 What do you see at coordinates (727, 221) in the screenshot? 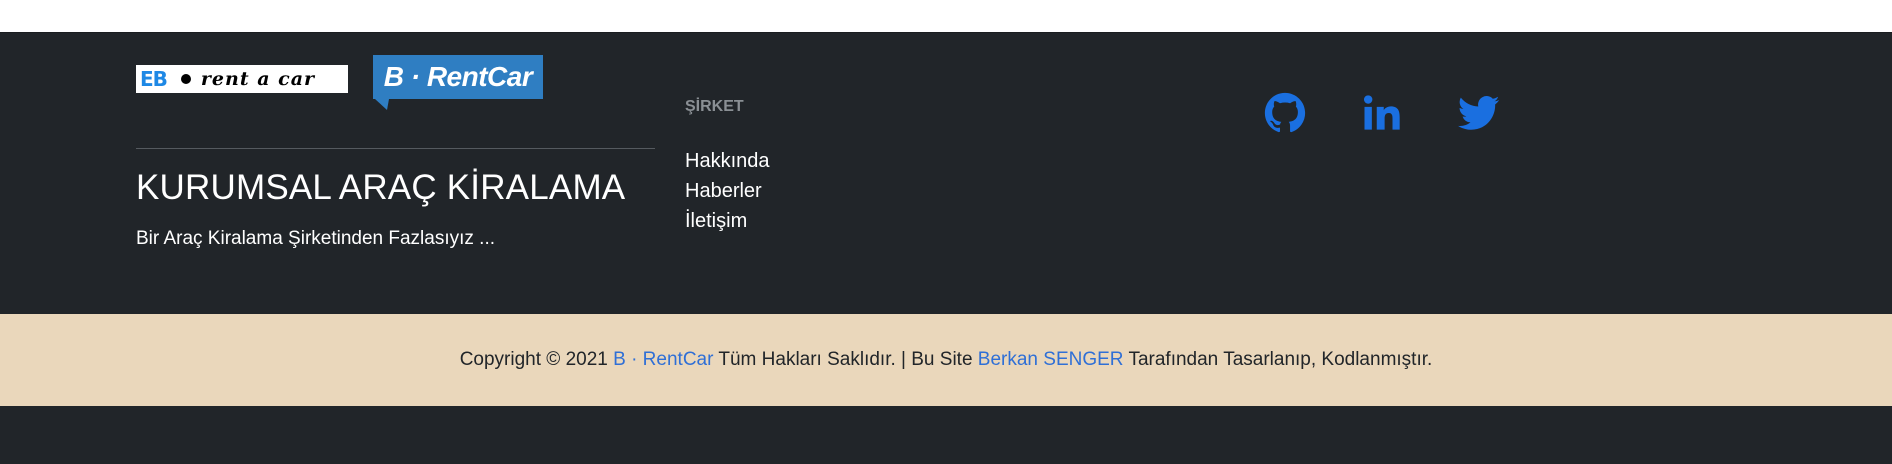
I see `company-link-contact: İletişim` at bounding box center [727, 221].